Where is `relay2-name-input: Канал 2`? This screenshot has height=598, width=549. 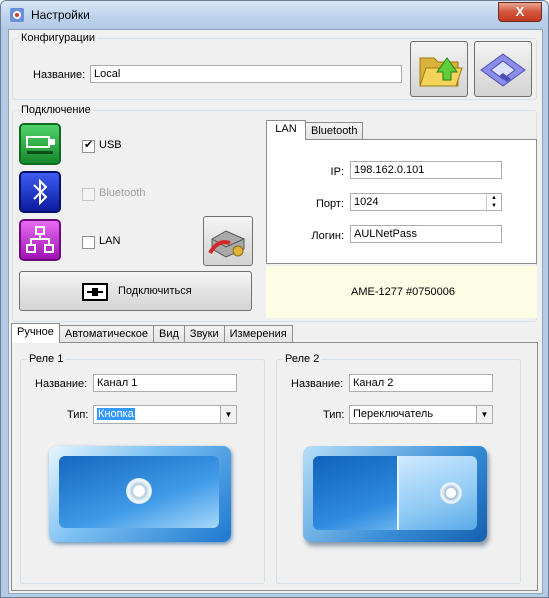
relay2-name-input: Канал 2 is located at coordinates (421, 383).